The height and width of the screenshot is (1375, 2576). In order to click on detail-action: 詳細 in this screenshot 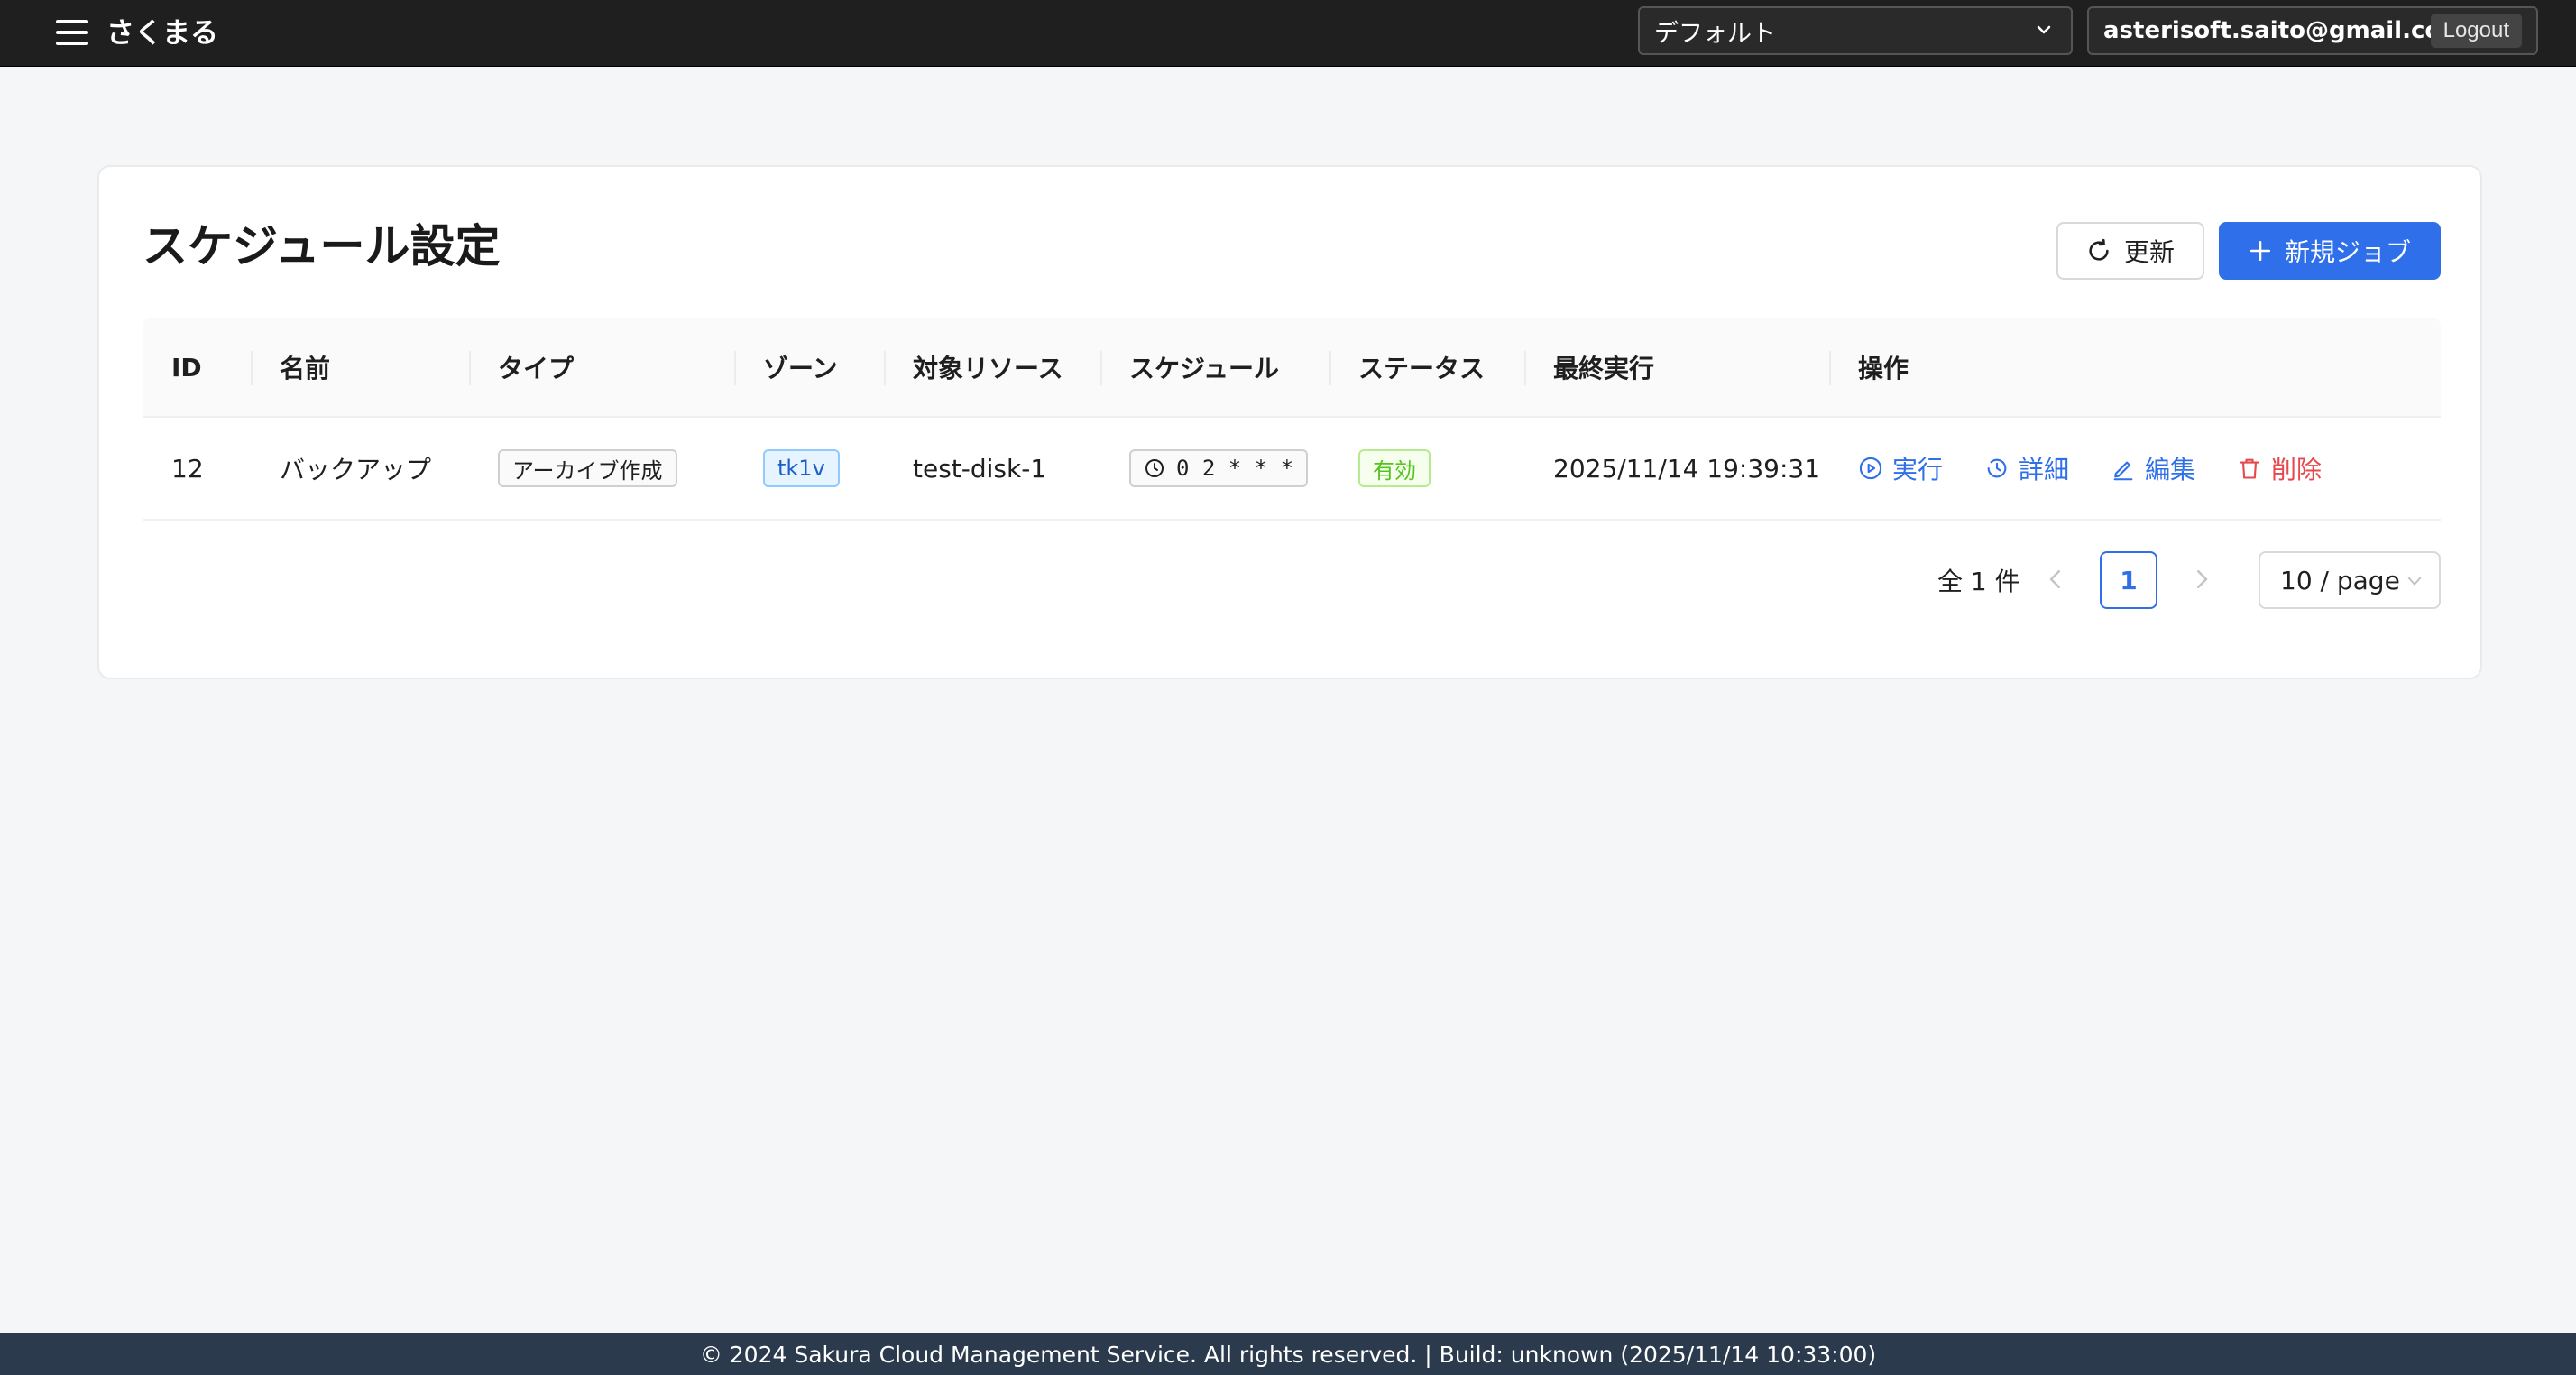, I will do `click(2027, 468)`.